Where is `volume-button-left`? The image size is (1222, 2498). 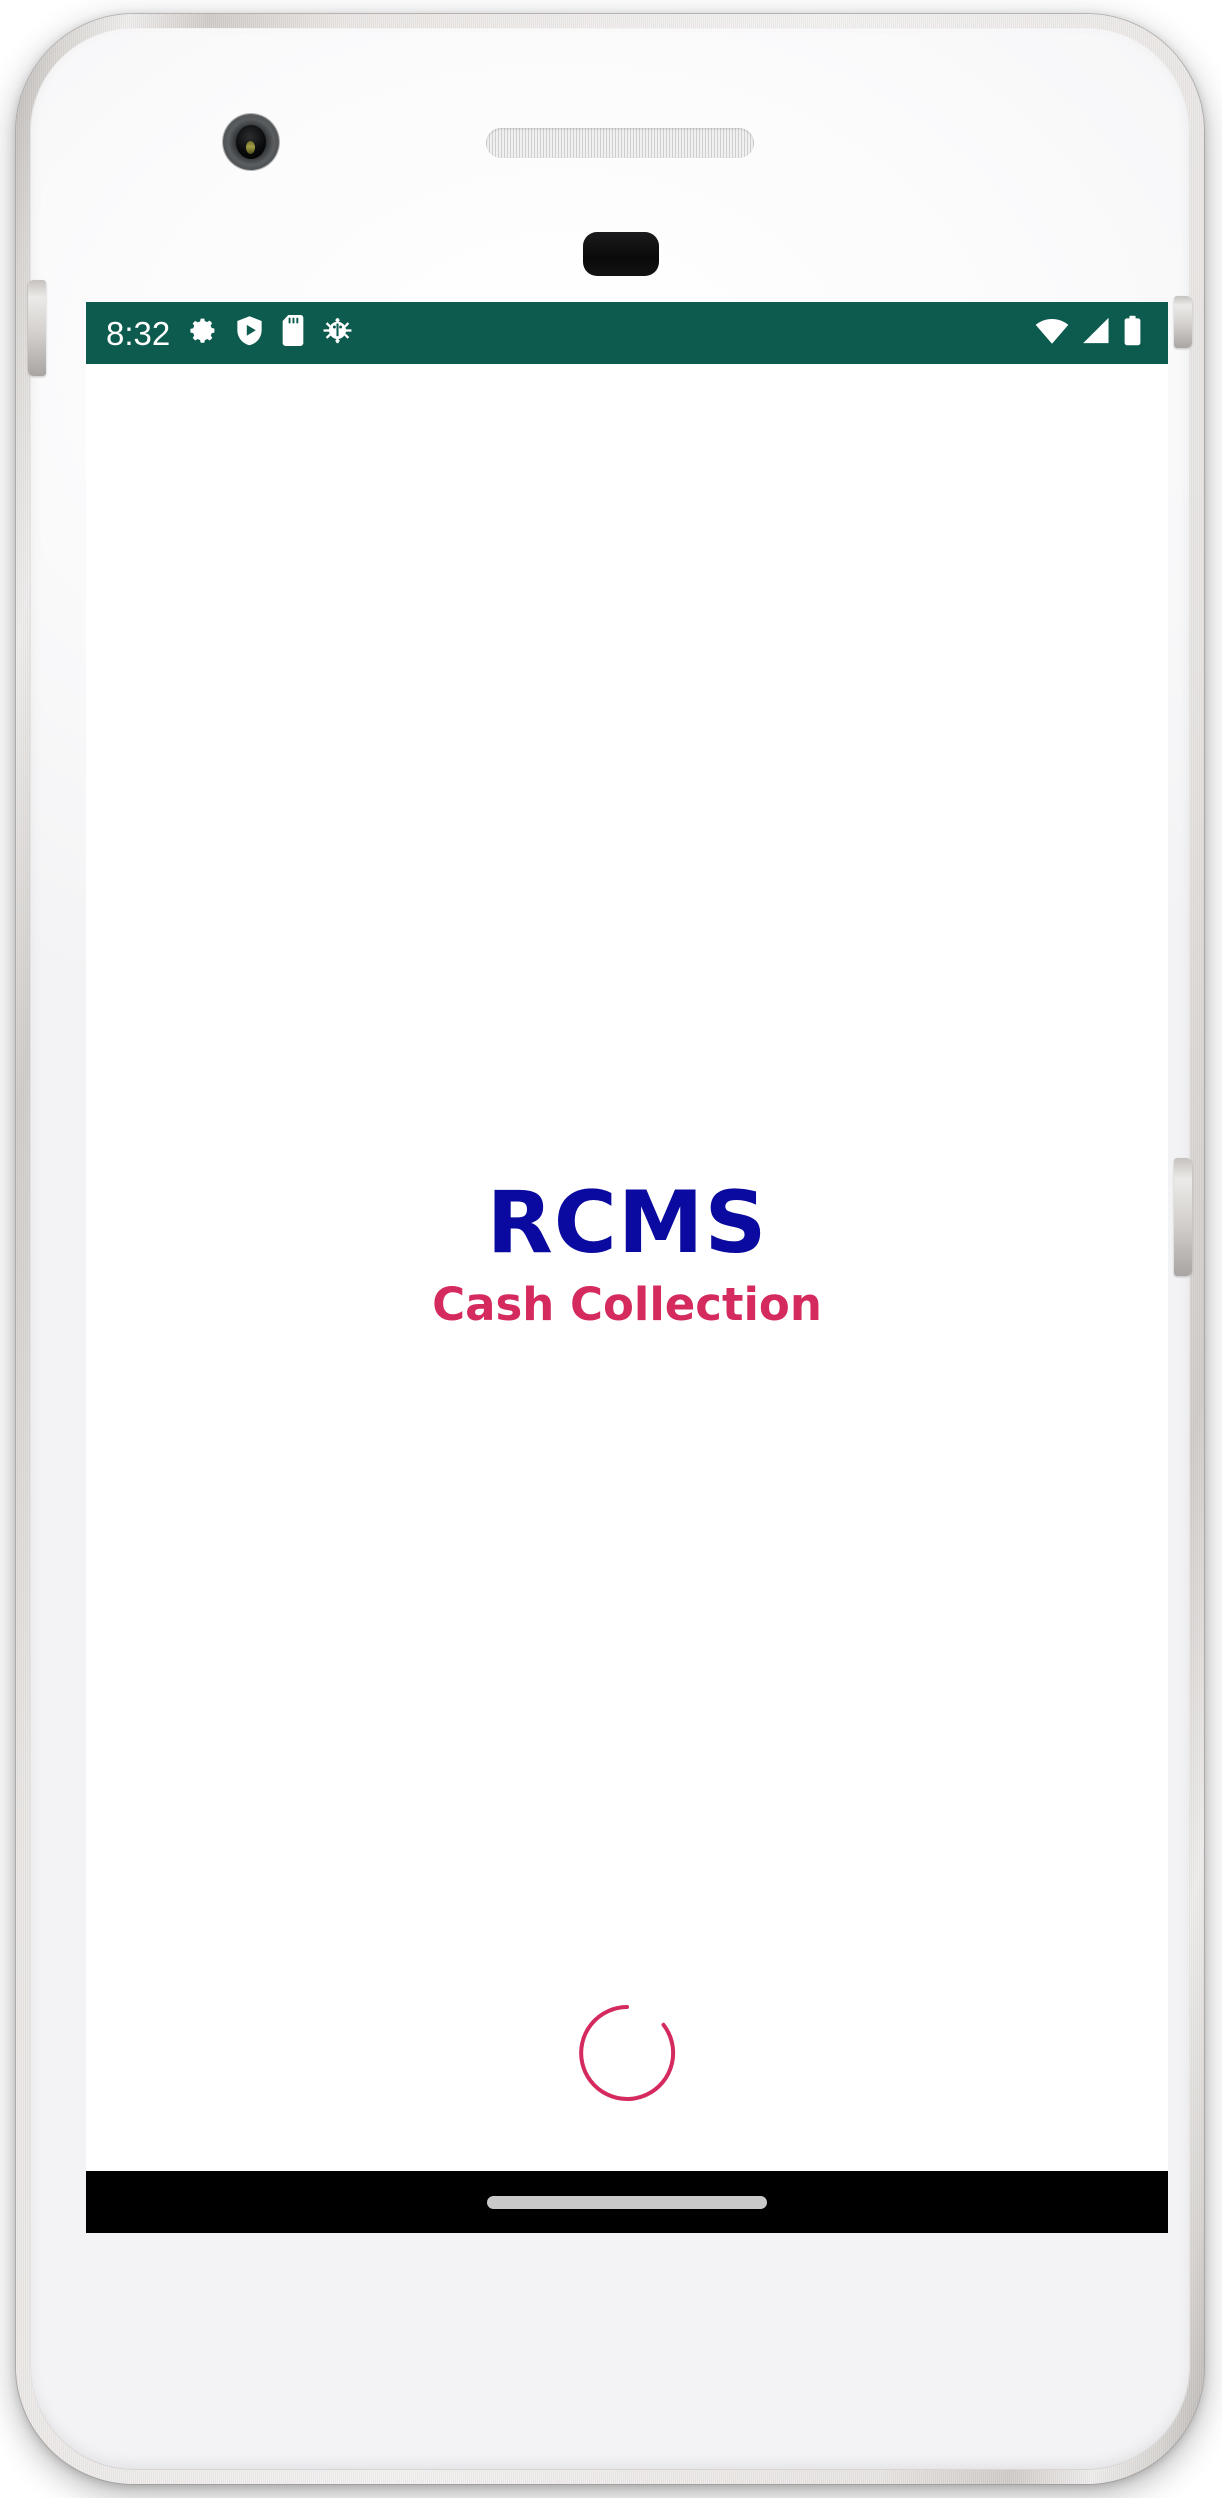 volume-button-left is located at coordinates (37, 328).